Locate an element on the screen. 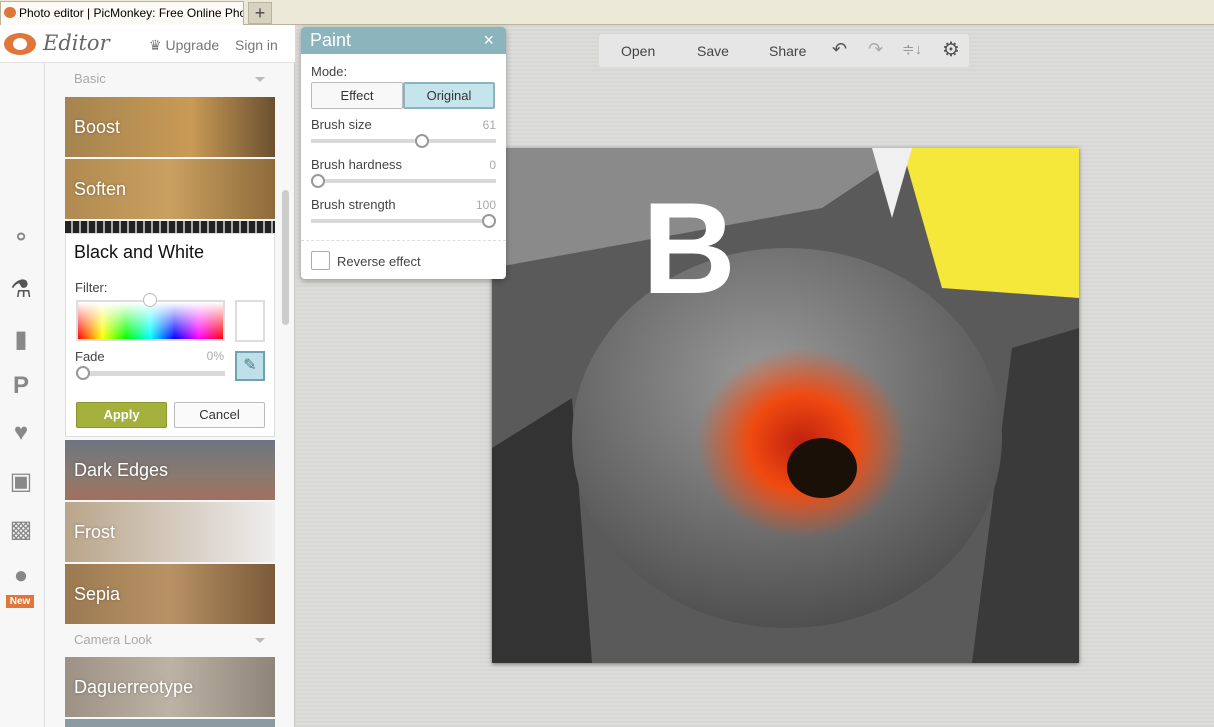 The height and width of the screenshot is (727, 1214). layers-icon: ≑↓ is located at coordinates (912, 49).